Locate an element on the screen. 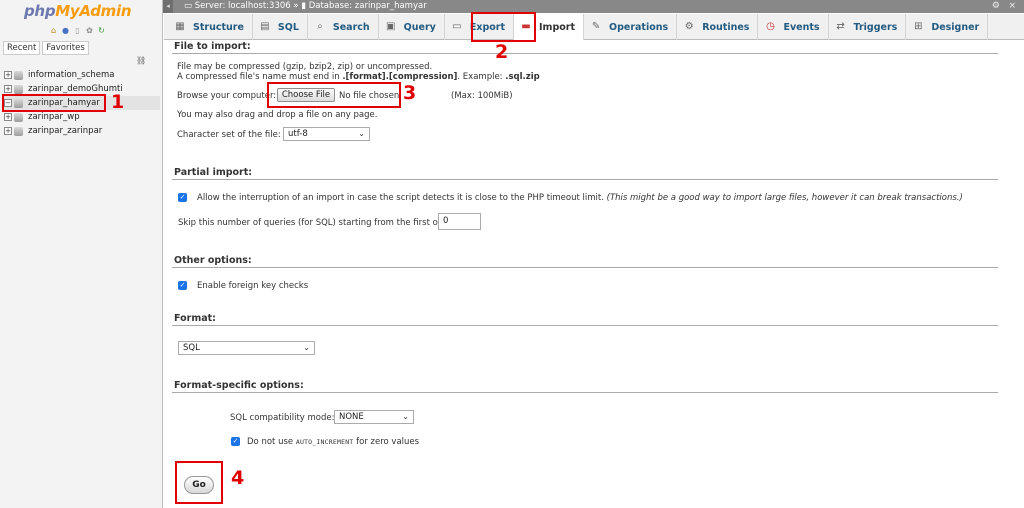 Image resolution: width=1024 pixels, height=508 pixels. browse-label: Browse your computer: is located at coordinates (227, 96).